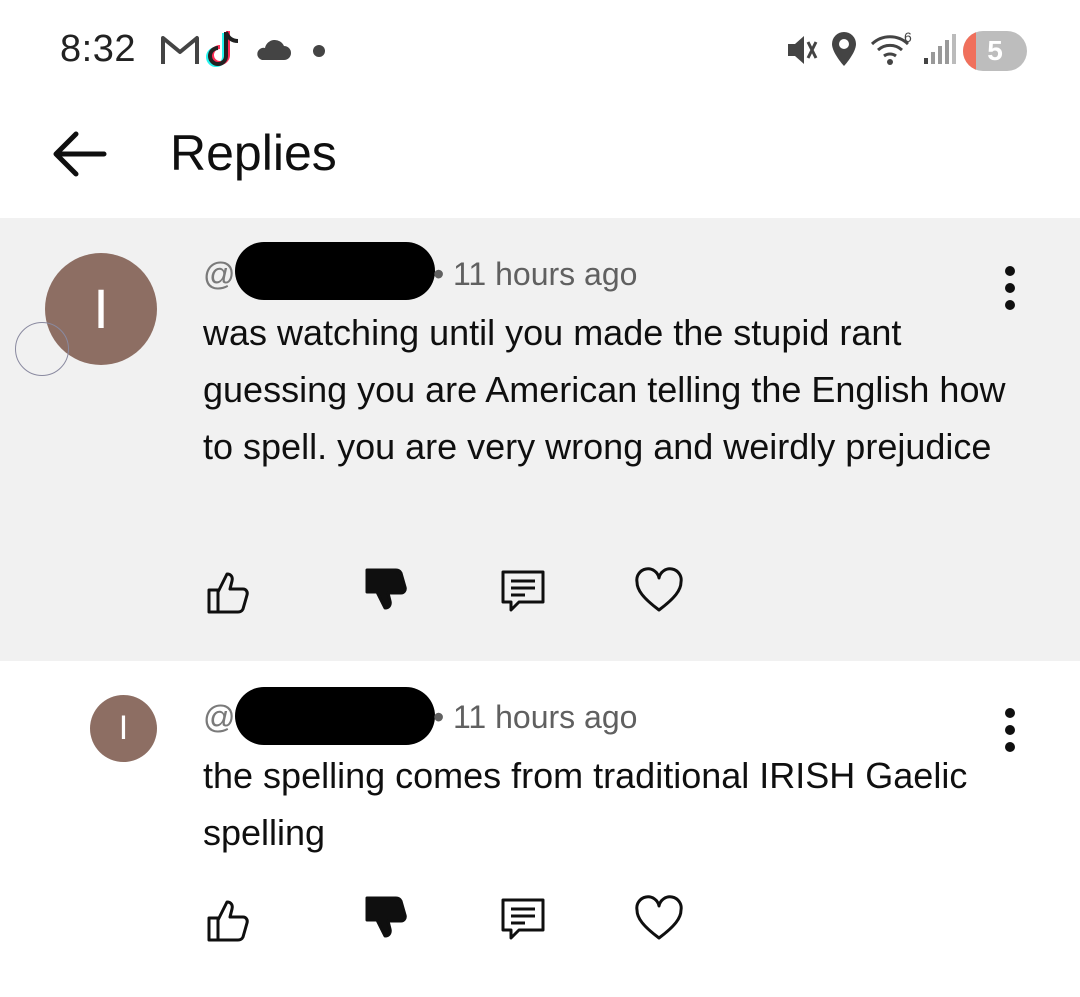 The width and height of the screenshot is (1080, 997). Describe the element at coordinates (803, 50) in the screenshot. I see `vibrate-icon` at that location.